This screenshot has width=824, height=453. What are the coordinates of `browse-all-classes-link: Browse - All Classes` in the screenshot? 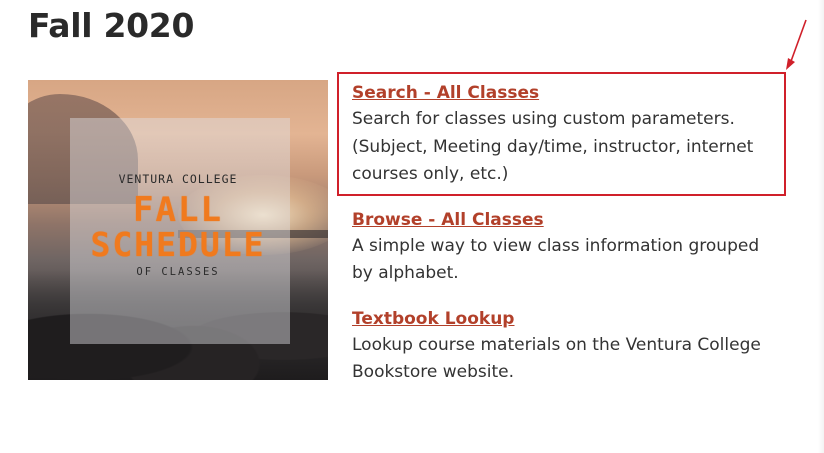 It's located at (448, 220).